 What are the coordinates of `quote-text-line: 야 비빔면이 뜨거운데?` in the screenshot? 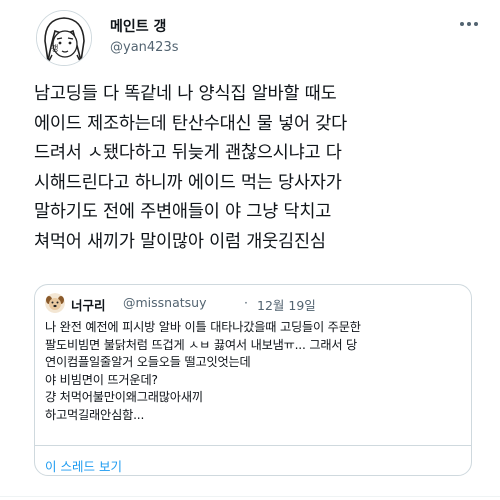 It's located at (101, 379).